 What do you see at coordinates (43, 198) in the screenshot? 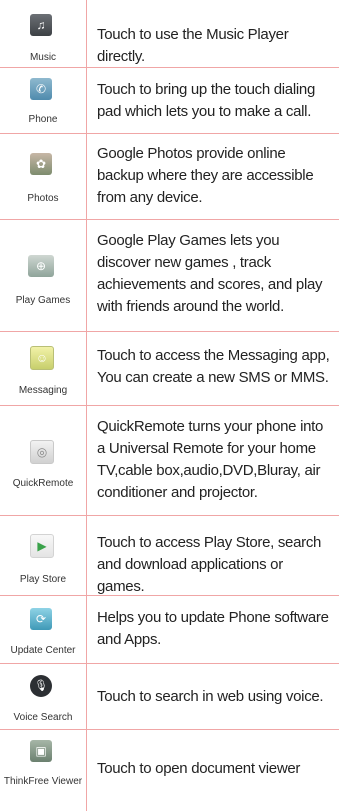
I see `app-label: Photos` at bounding box center [43, 198].